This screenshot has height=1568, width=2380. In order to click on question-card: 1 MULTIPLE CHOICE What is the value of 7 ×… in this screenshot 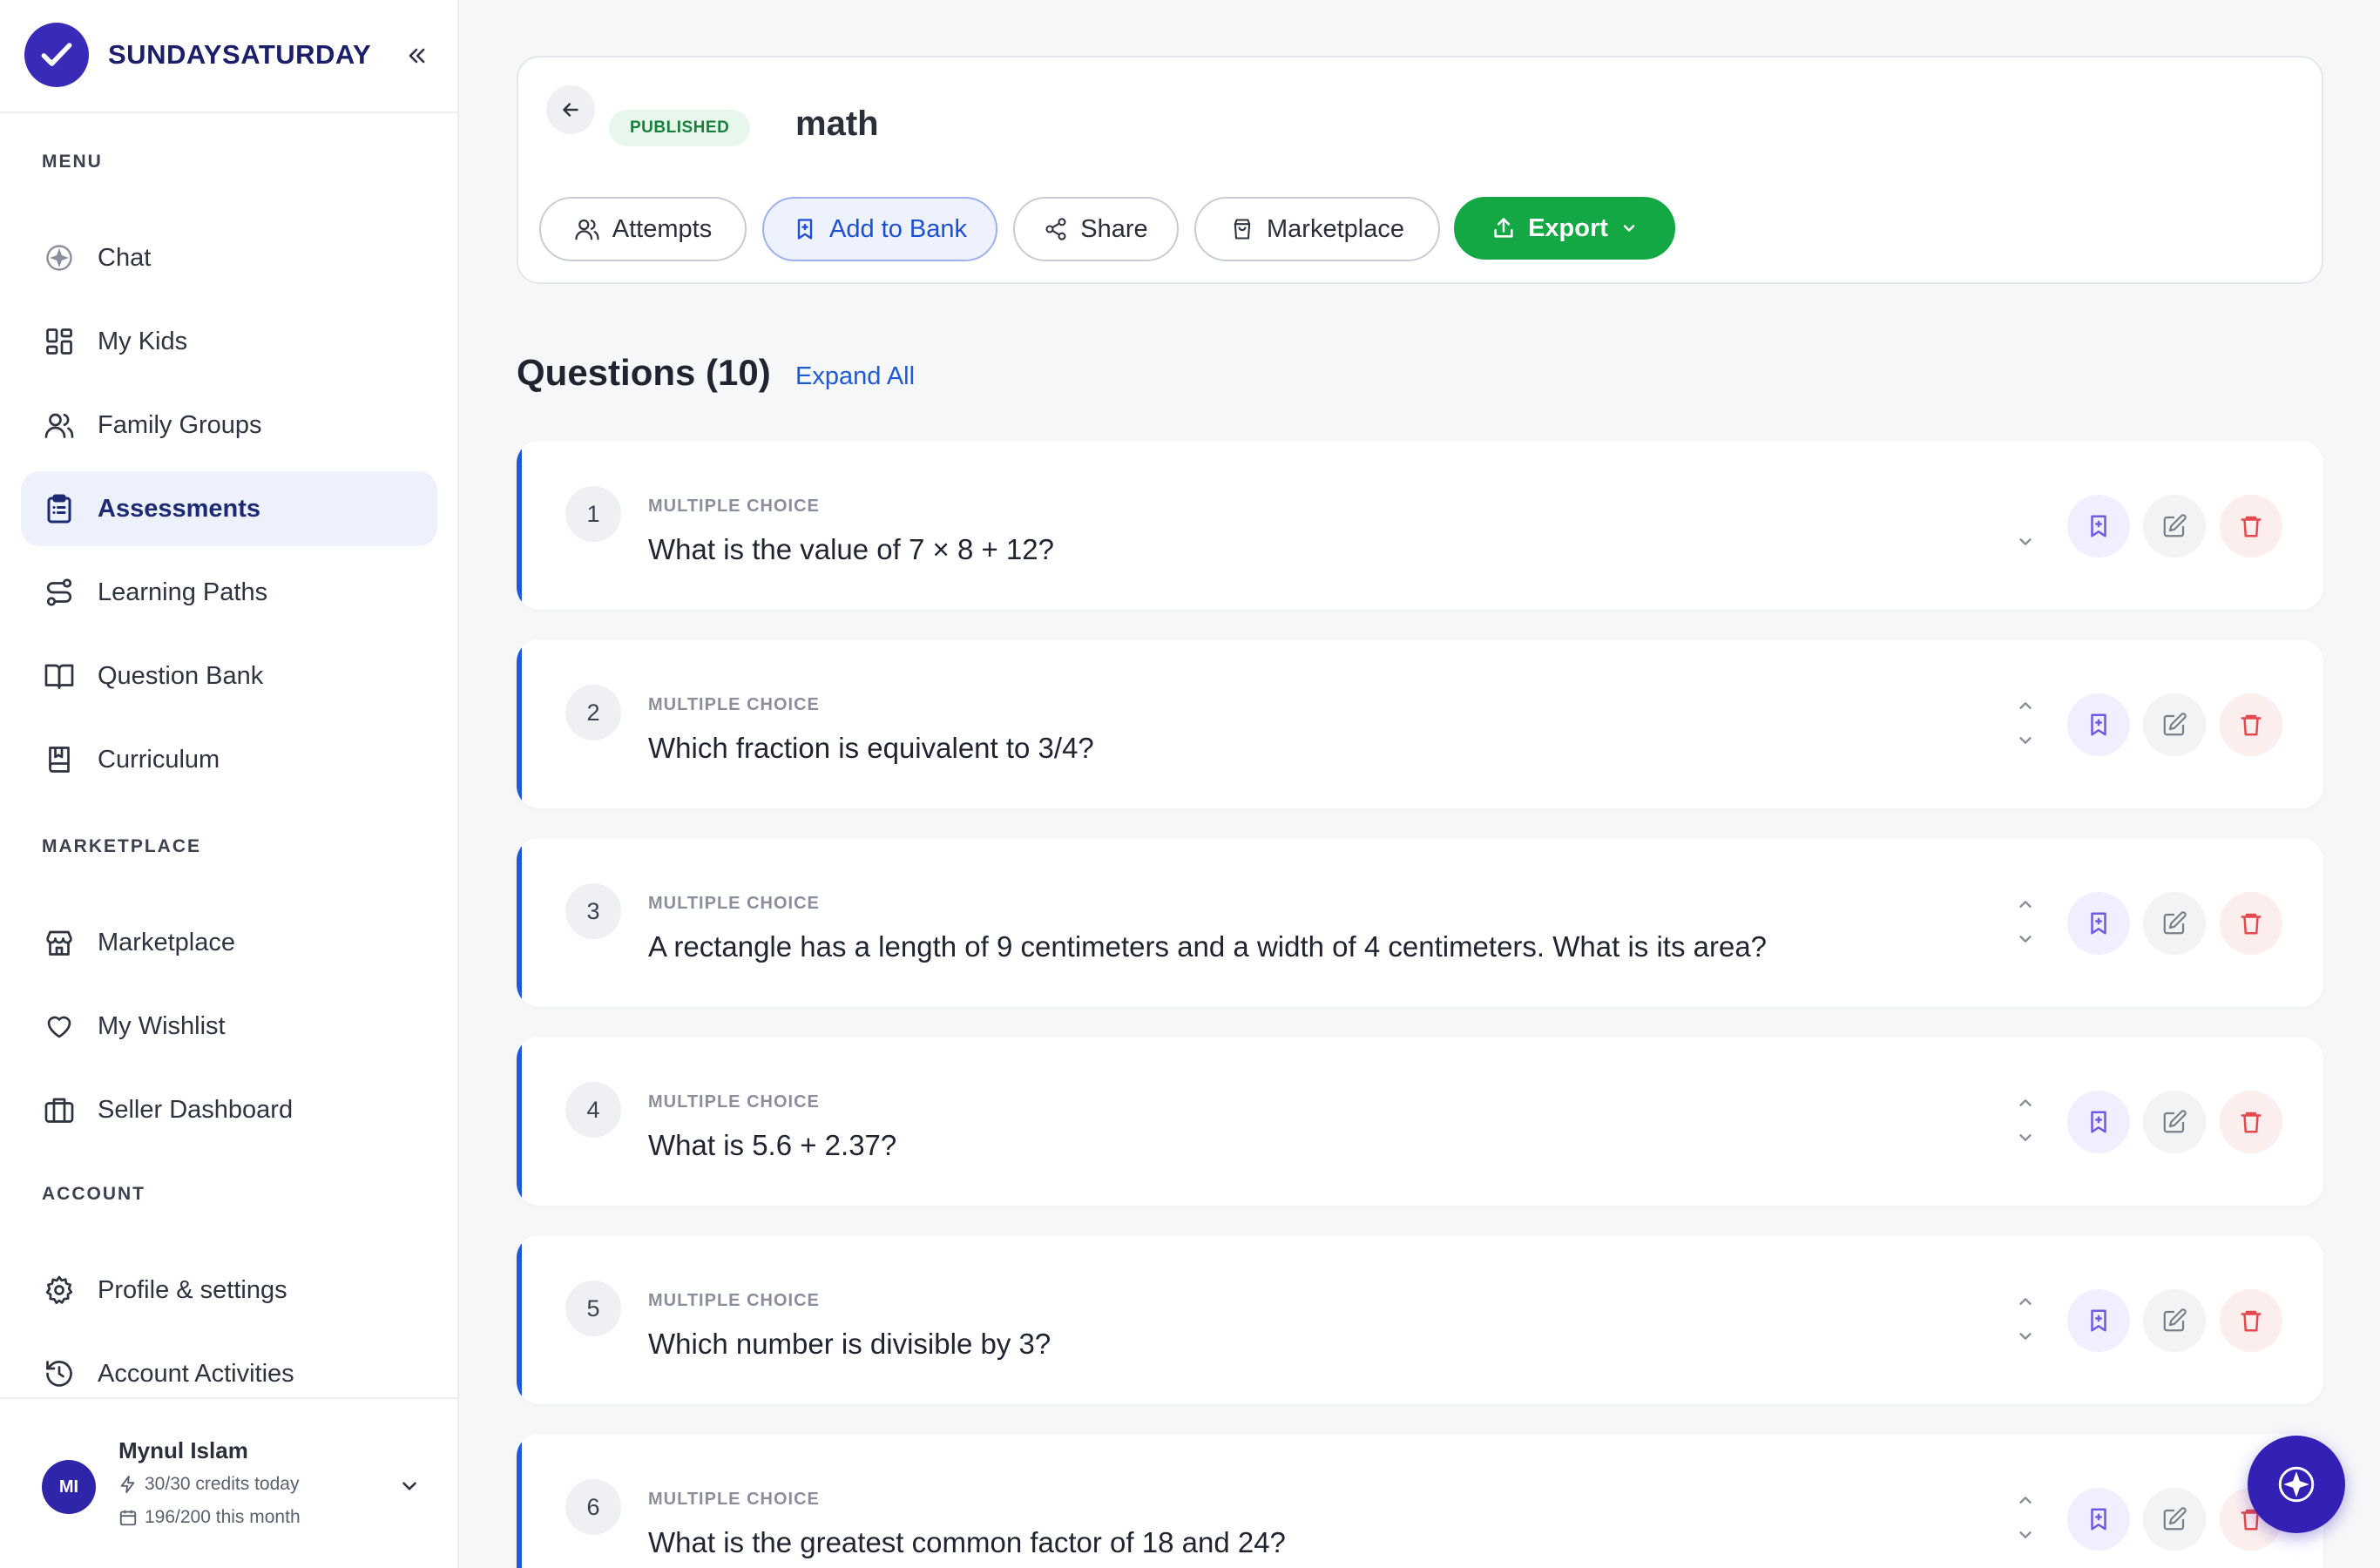, I will do `click(1420, 525)`.